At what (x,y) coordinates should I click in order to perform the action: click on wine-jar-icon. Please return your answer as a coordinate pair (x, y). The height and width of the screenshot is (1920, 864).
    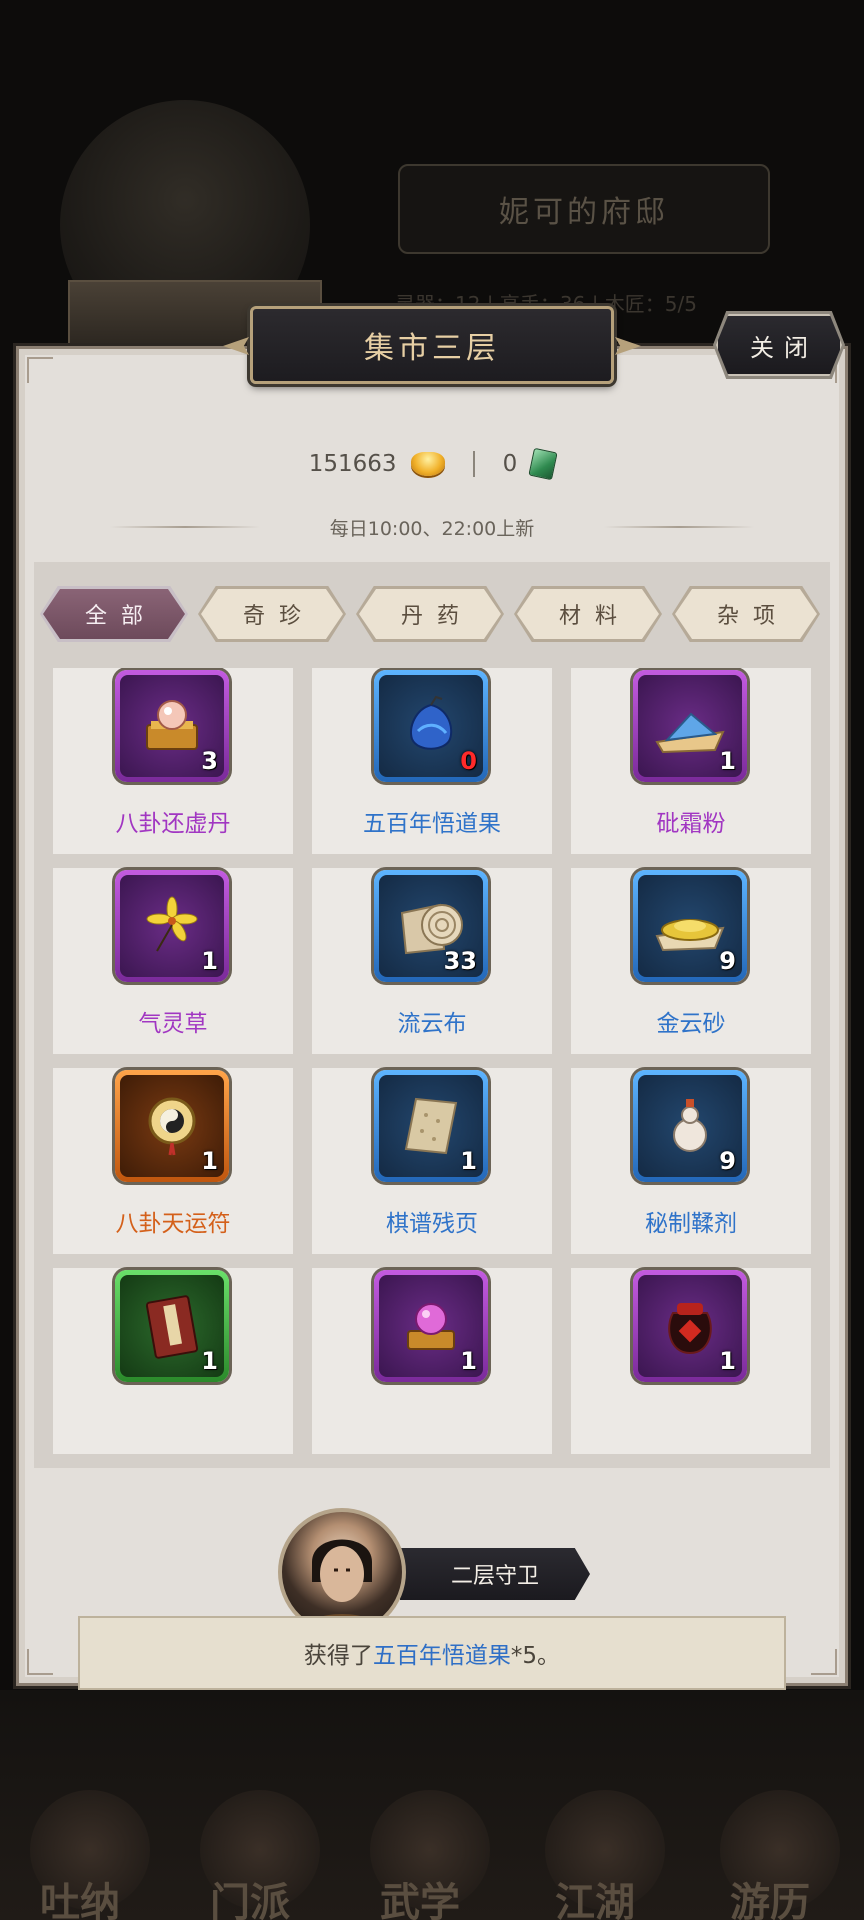
    Looking at the image, I should click on (690, 1329).